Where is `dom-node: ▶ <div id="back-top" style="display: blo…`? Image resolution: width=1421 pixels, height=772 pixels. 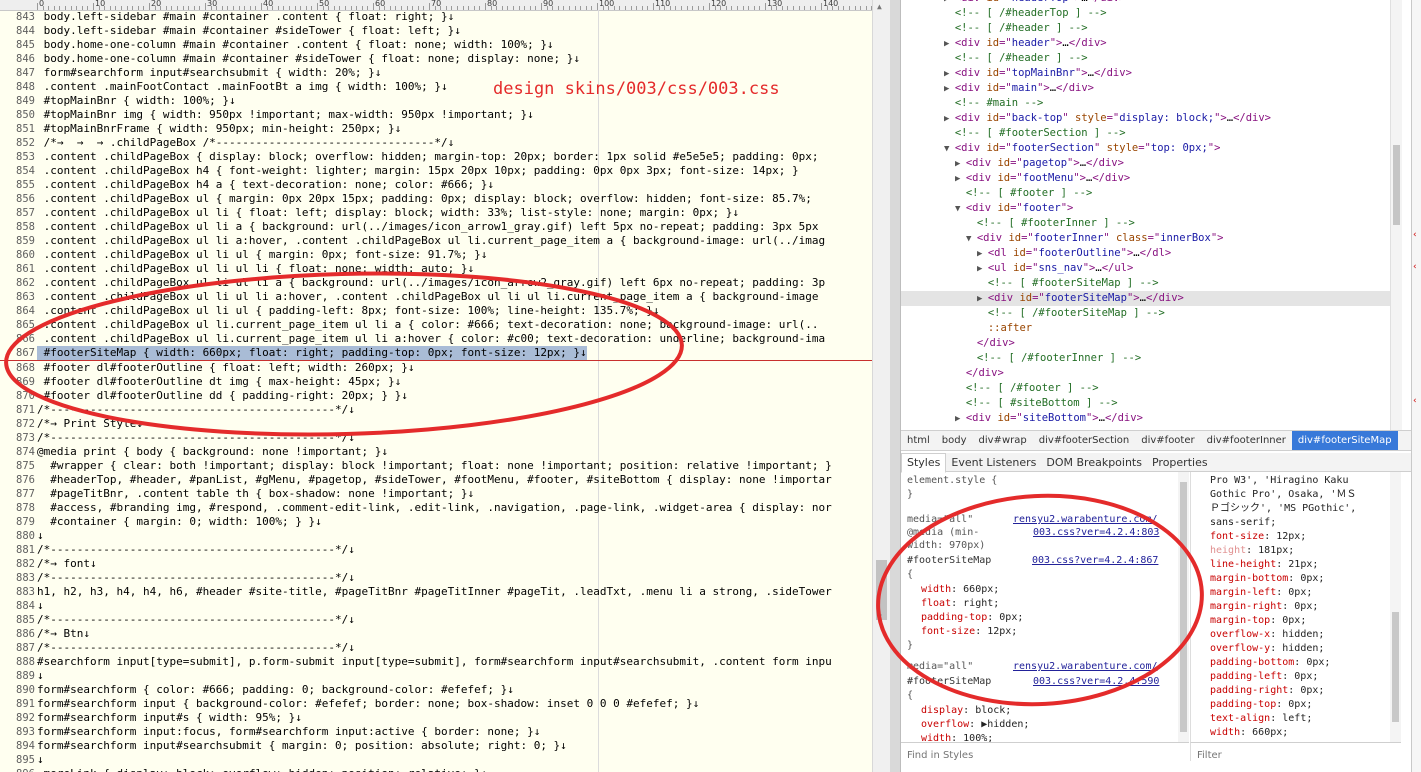
dom-node: ▶ <div id="back-top" style="display: blo… is located at coordinates (1145, 118).